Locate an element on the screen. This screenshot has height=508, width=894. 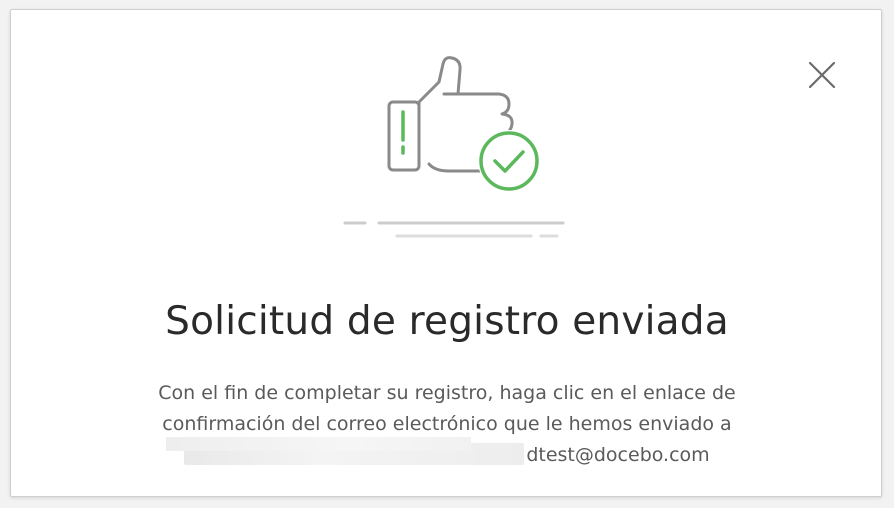
redaction-overlay is located at coordinates (318, 444).